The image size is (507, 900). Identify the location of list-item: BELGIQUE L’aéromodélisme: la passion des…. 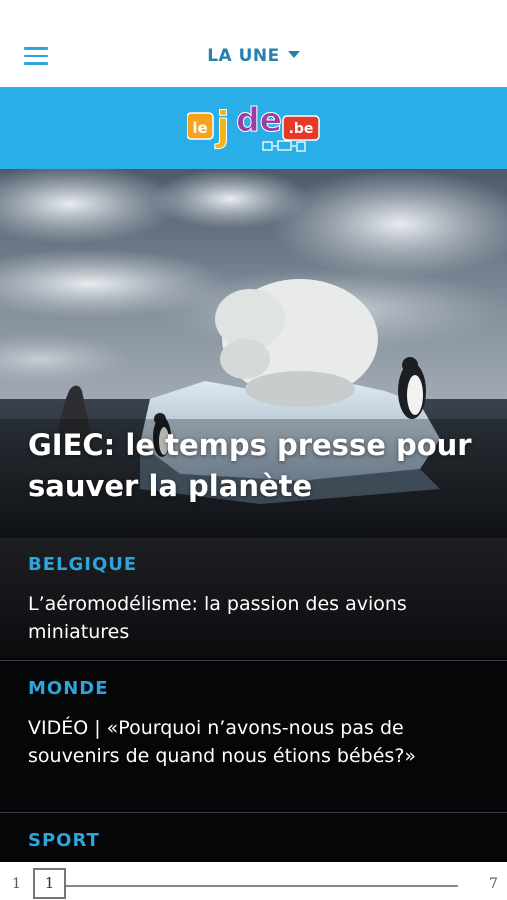
(253, 599).